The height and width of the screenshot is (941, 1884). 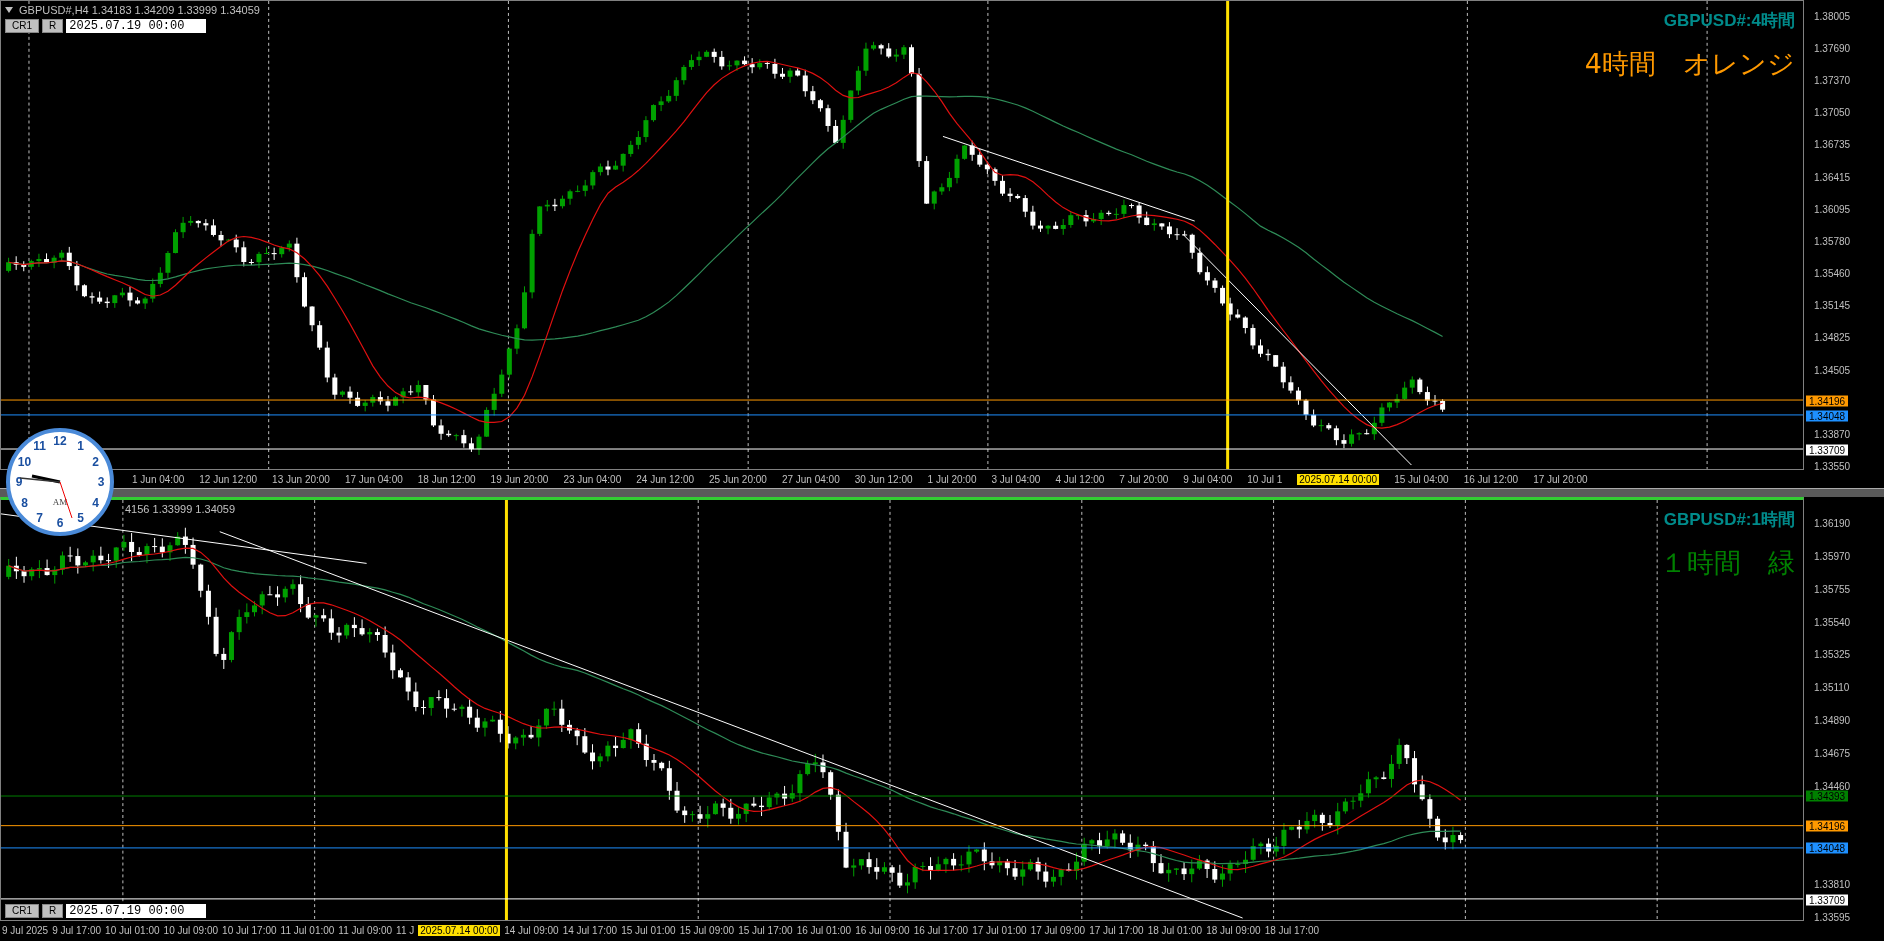 What do you see at coordinates (1491, 479) in the screenshot?
I see `time-label: 16 Jul 12:00` at bounding box center [1491, 479].